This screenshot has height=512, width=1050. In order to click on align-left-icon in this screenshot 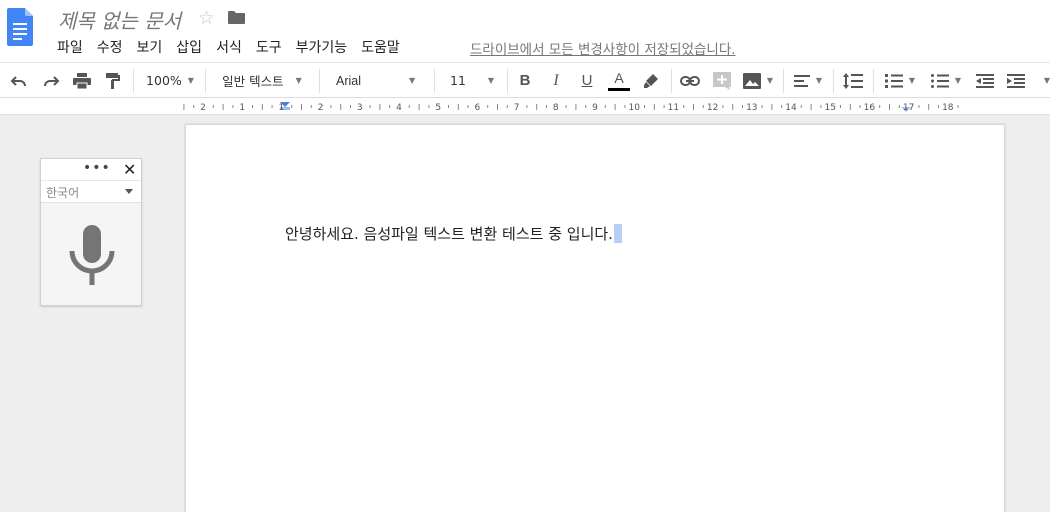, I will do `click(801, 80)`.